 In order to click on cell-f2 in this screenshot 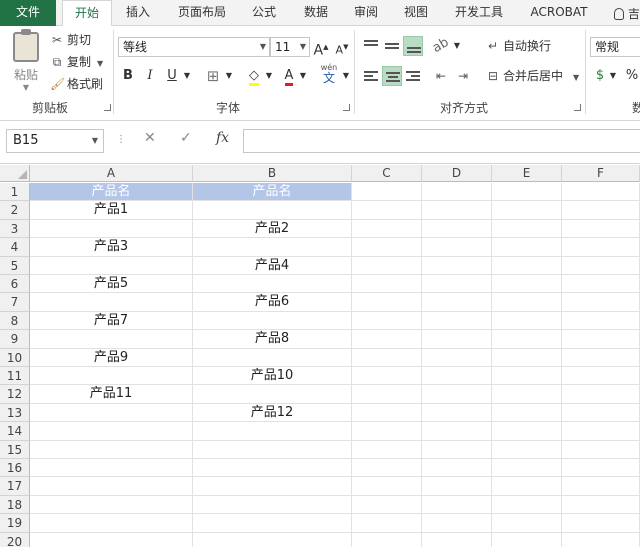, I will do `click(601, 210)`.